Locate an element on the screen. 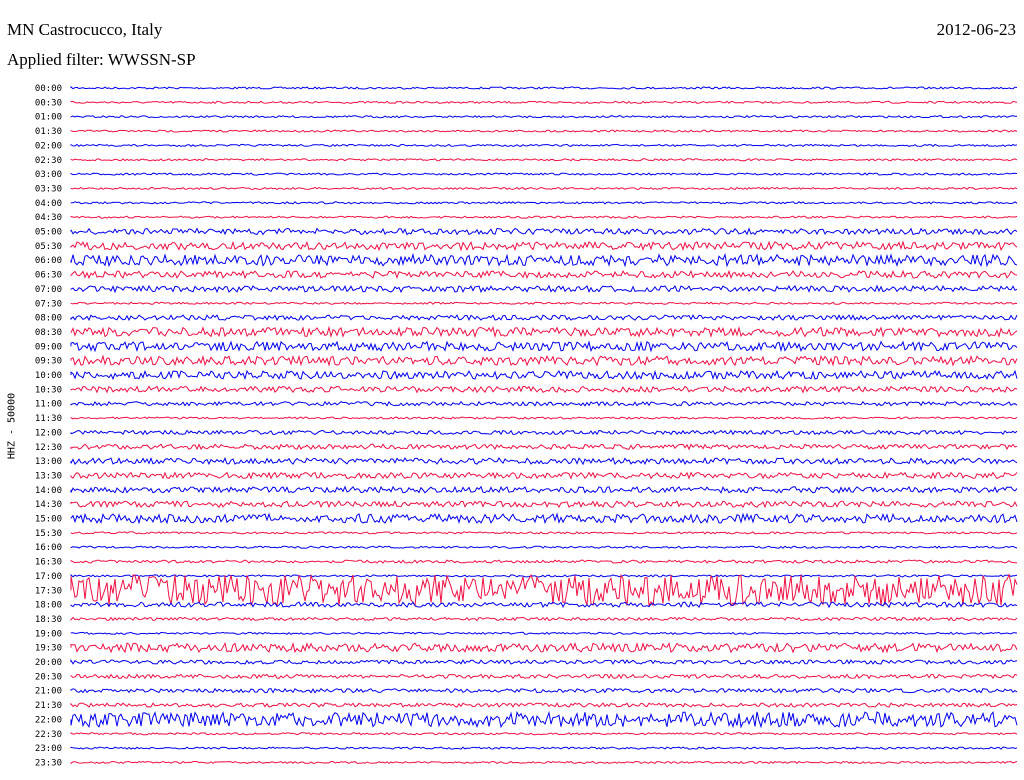 This screenshot has width=1024, height=780. time-tick-label: 16:30 is located at coordinates (48, 563).